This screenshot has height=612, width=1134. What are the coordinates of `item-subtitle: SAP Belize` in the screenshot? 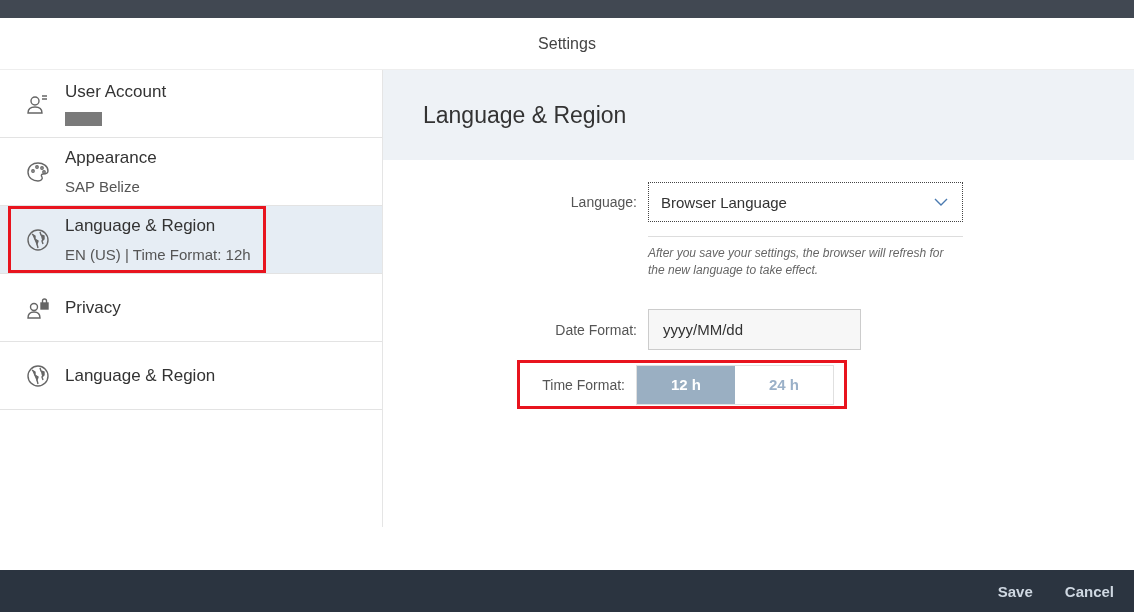 It's located at (103, 186).